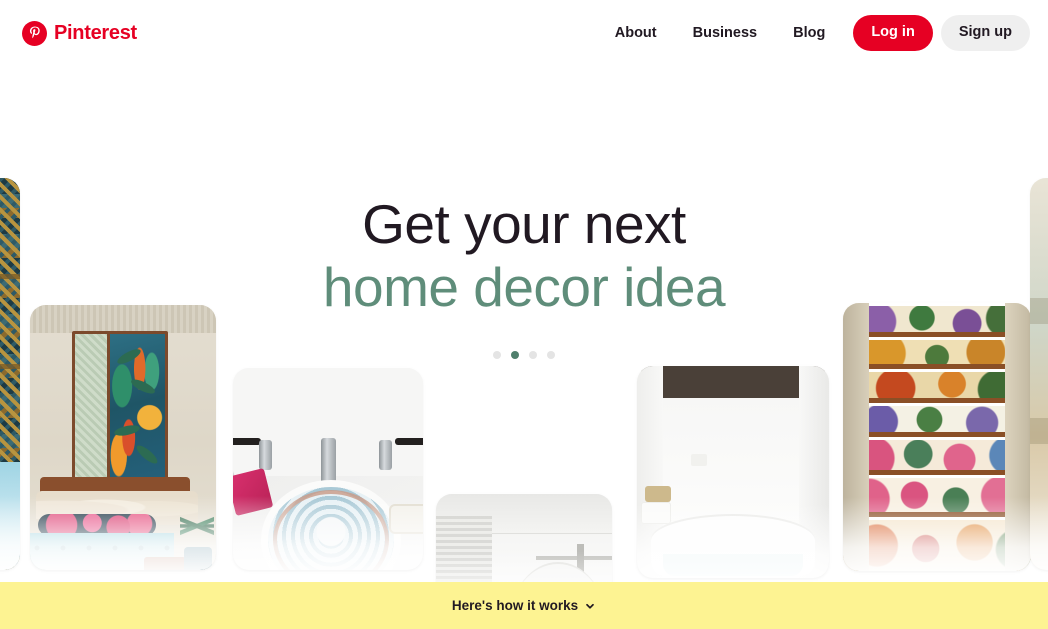  I want to click on chevron-down-icon, so click(590, 606).